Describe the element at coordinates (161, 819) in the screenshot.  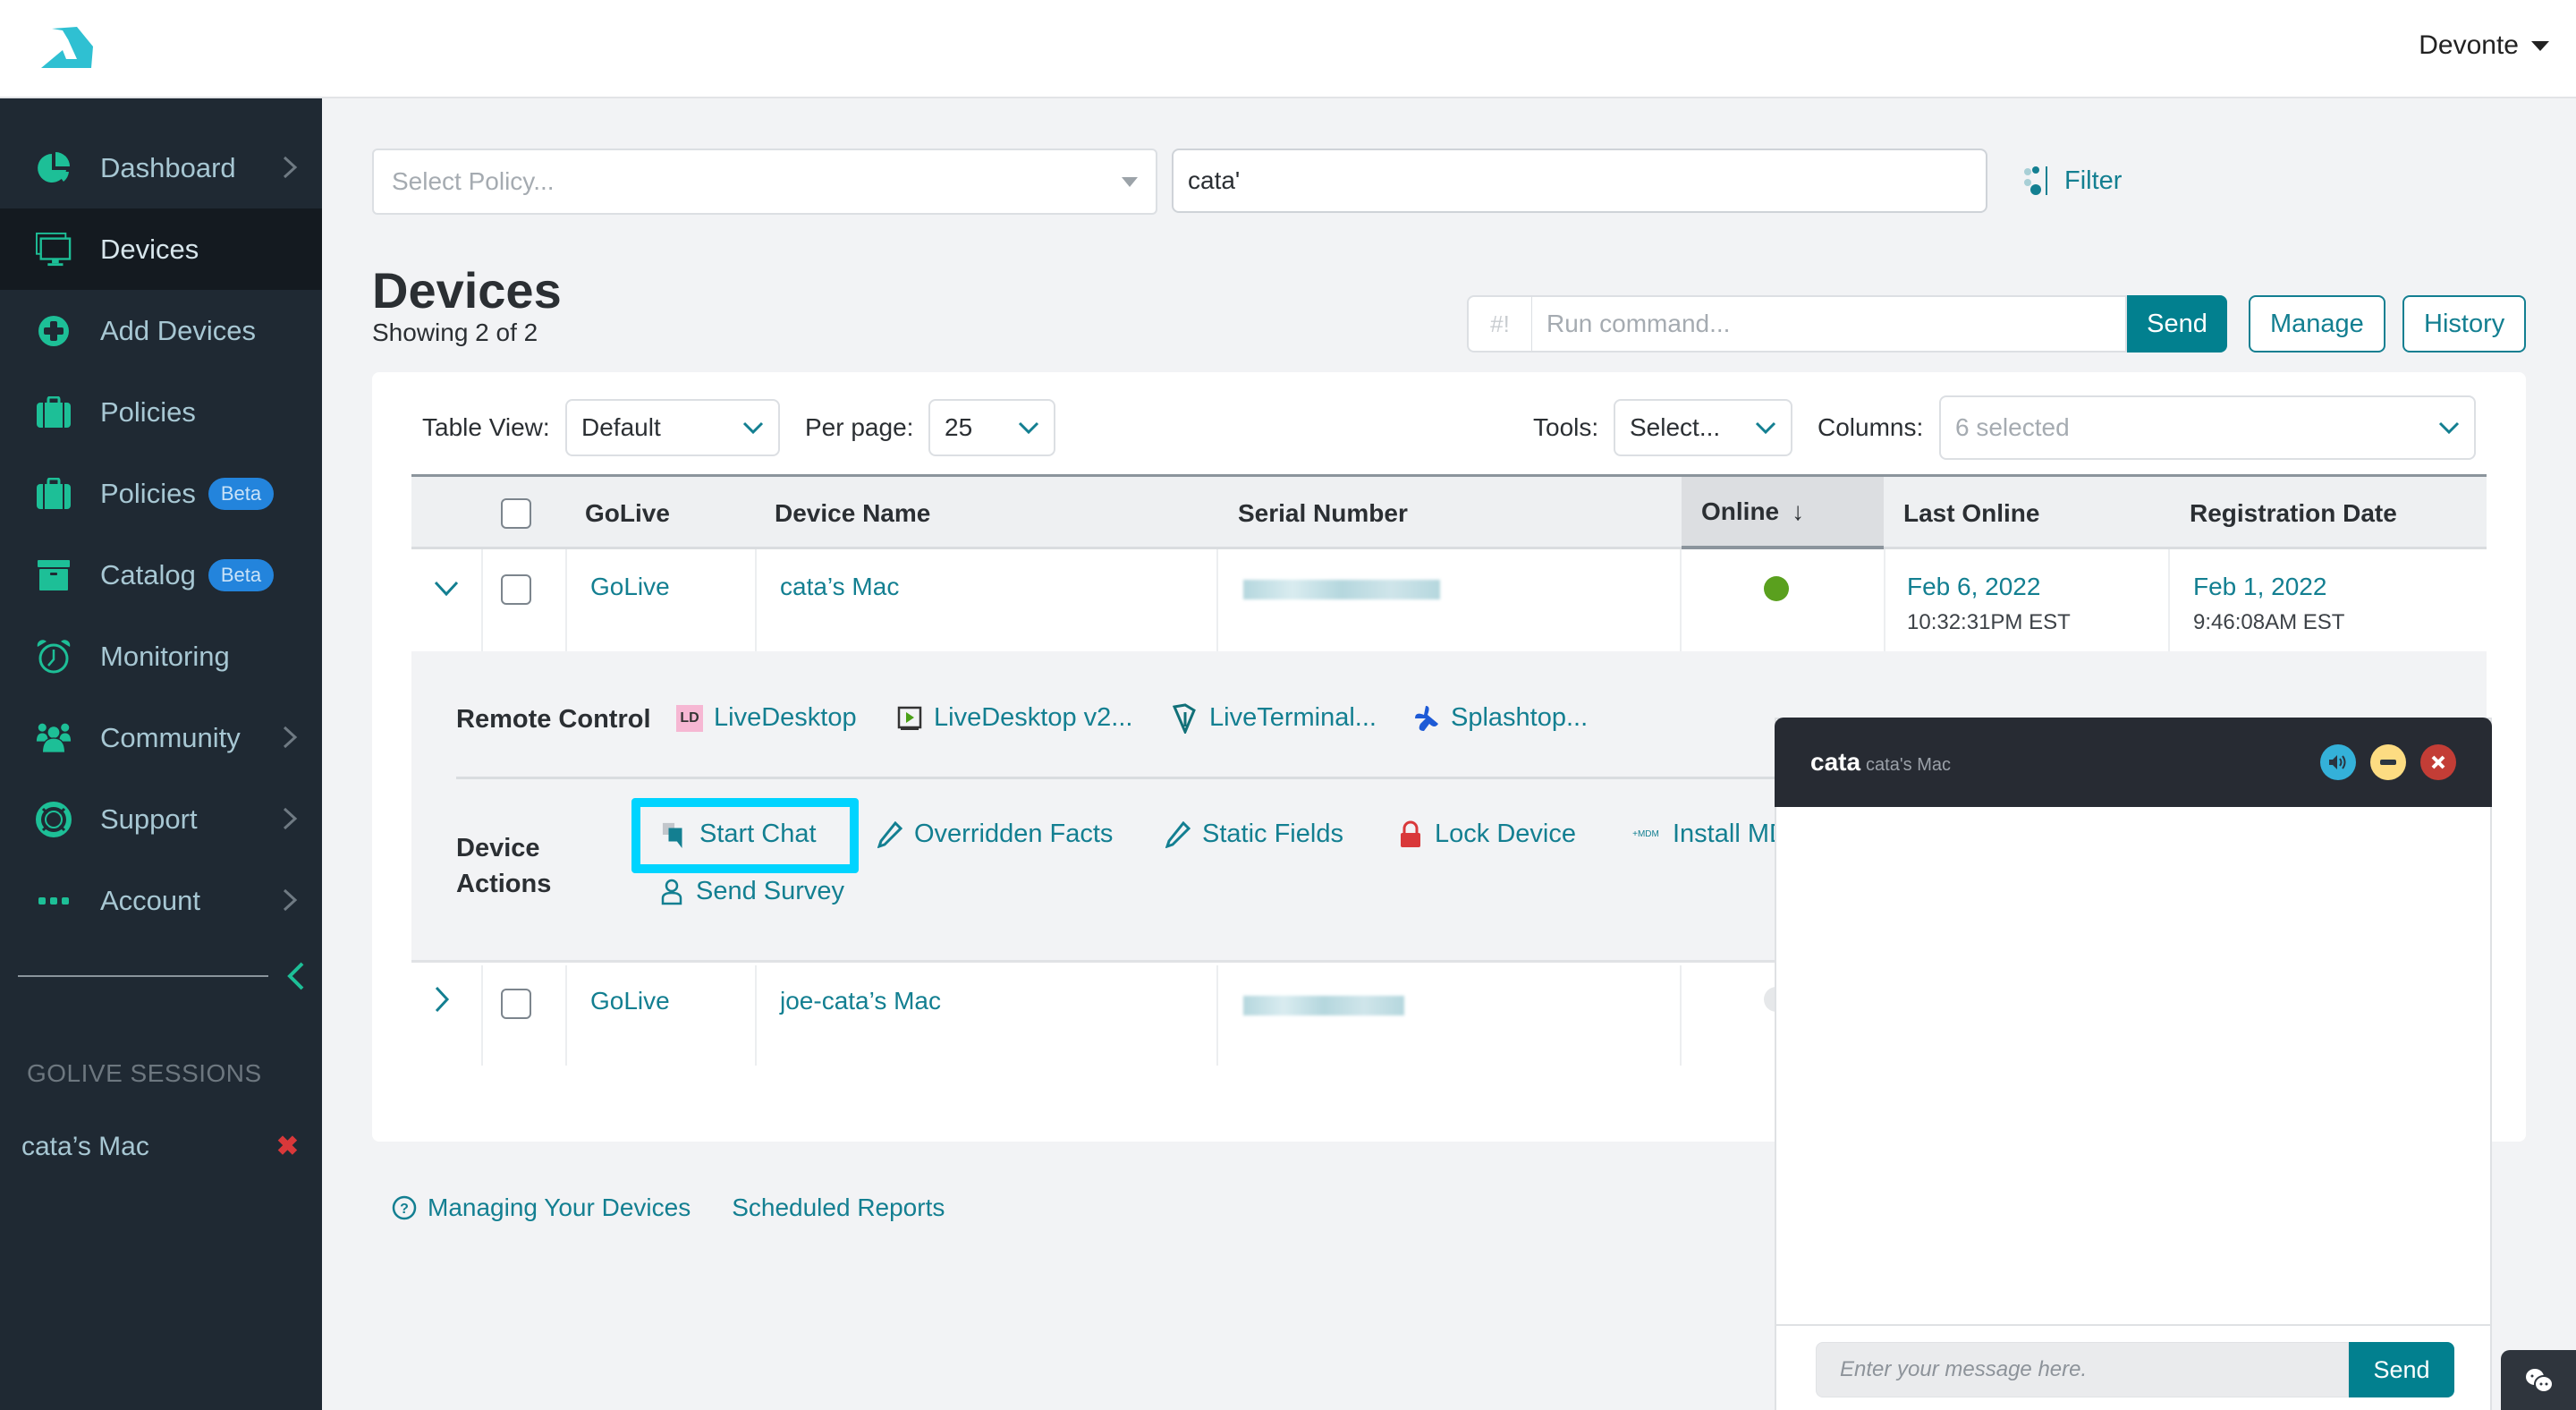
I see `sidebar-item-support: Support` at that location.